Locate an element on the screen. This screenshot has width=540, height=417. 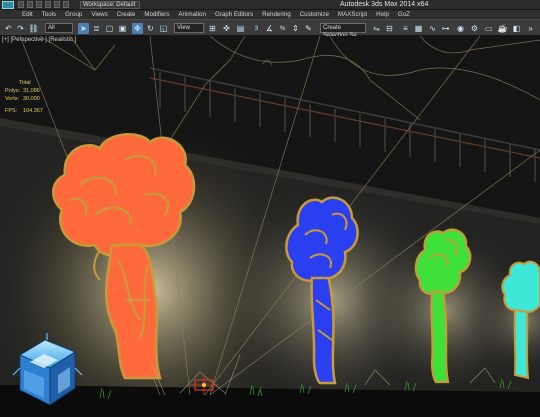
stats-row-polys: Polys: 31,086 is located at coordinates (24, 91).